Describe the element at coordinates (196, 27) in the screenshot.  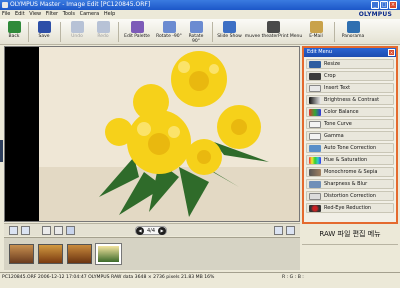
I see `rotate-right-icon` at that location.